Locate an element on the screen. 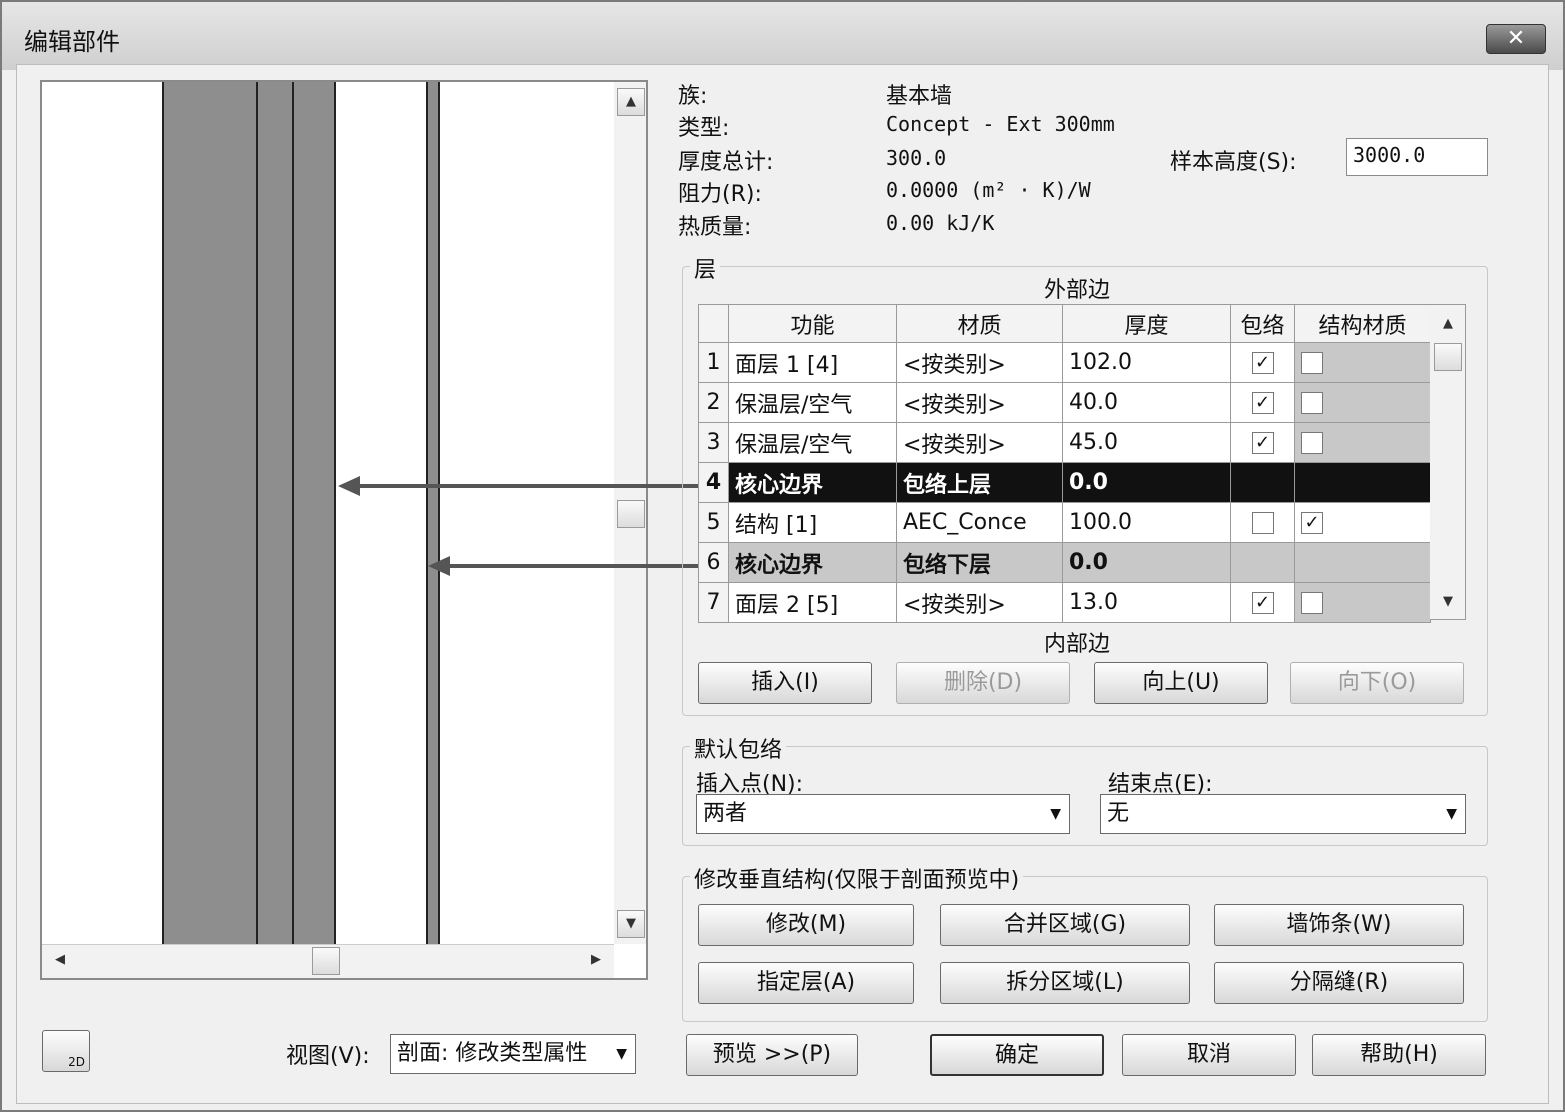 This screenshot has height=1112, width=1565. sweeps-button: 墙饰条(W) is located at coordinates (1339, 925).